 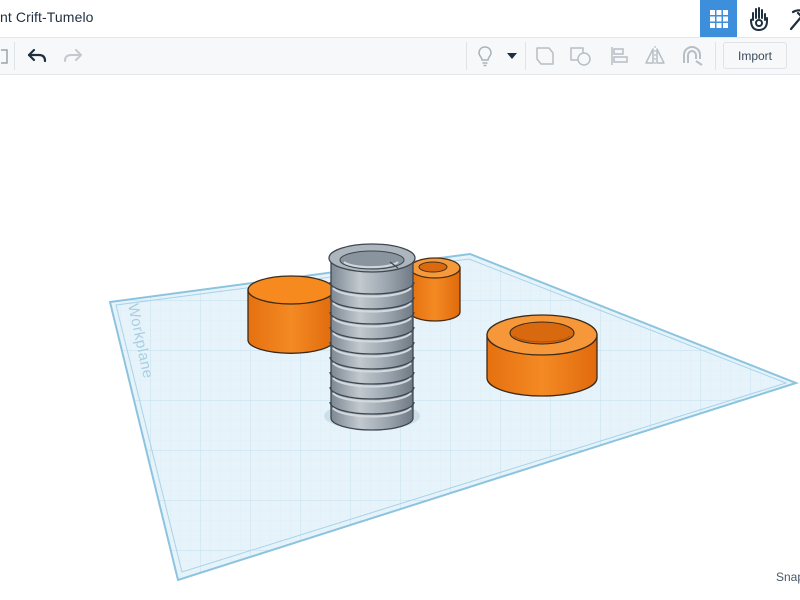 I want to click on blocks-hand-icon, so click(x=758, y=18).